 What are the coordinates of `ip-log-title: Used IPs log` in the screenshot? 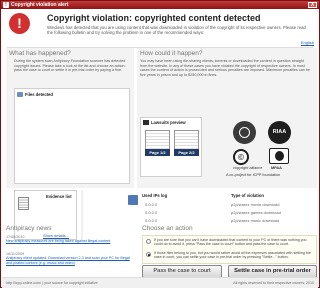 It's located at (155, 195).